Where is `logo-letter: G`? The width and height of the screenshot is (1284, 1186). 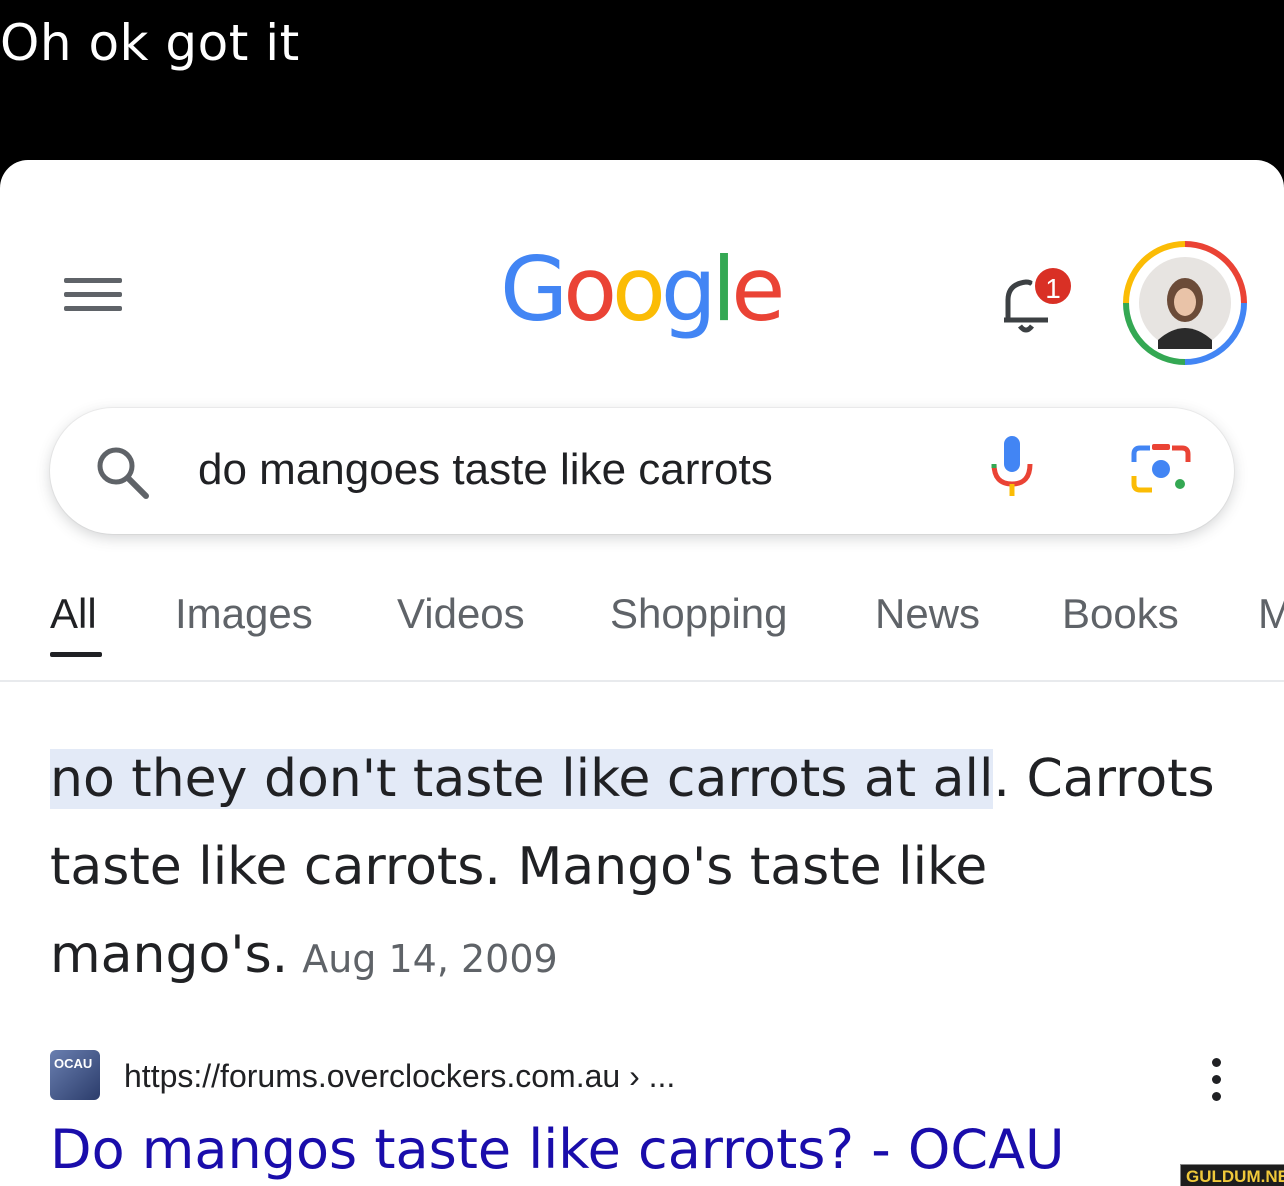
logo-letter: G is located at coordinates (534, 289).